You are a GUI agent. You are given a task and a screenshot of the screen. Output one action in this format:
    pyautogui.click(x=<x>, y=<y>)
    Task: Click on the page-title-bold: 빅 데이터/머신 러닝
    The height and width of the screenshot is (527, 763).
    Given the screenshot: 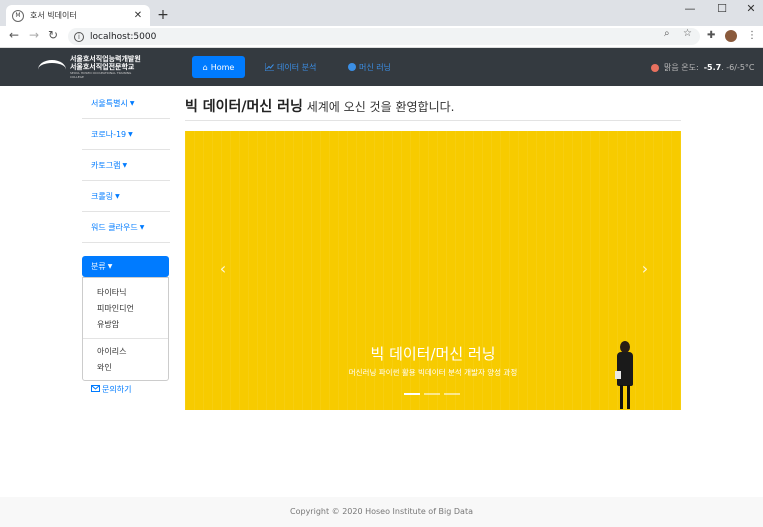 What is the action you would take?
    pyautogui.click(x=244, y=107)
    